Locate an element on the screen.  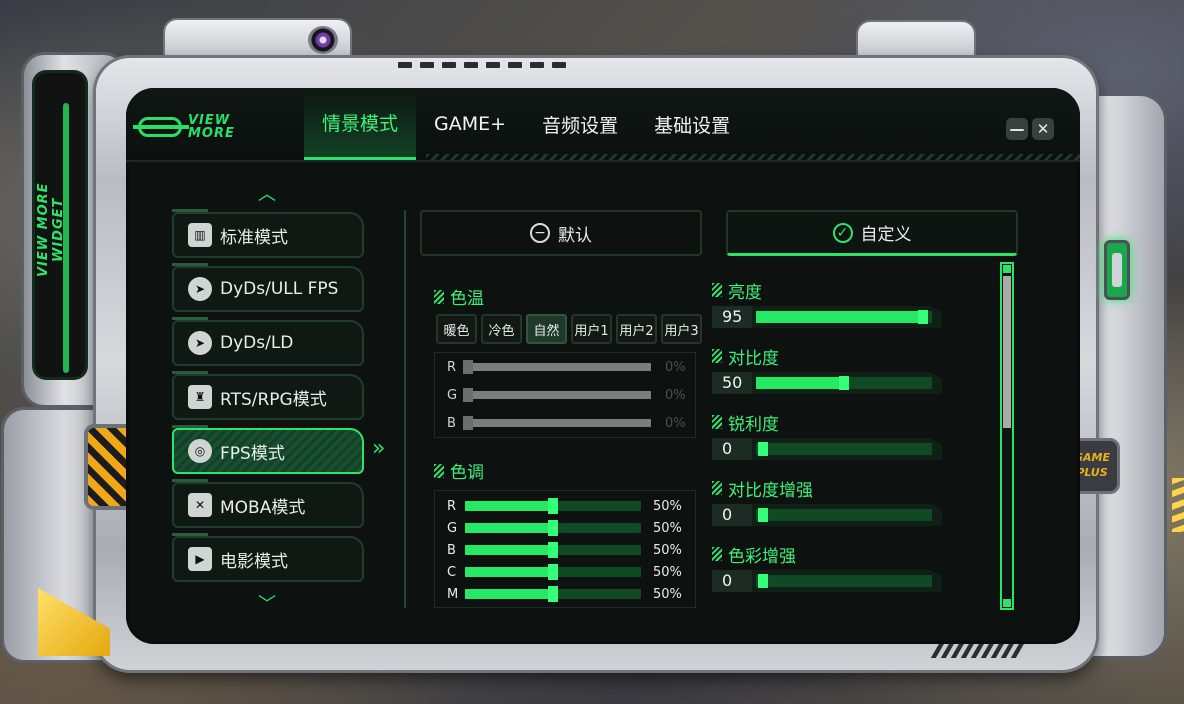
scroll-thumb is located at coordinates (1007, 352).